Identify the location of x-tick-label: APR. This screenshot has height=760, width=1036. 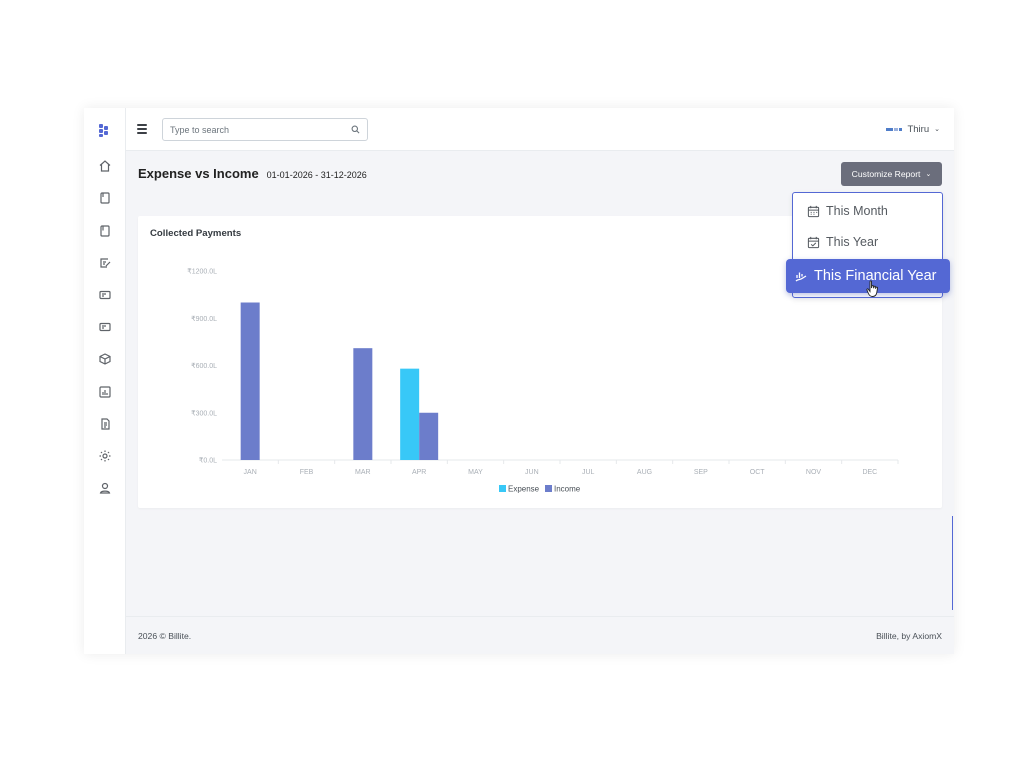
(419, 472).